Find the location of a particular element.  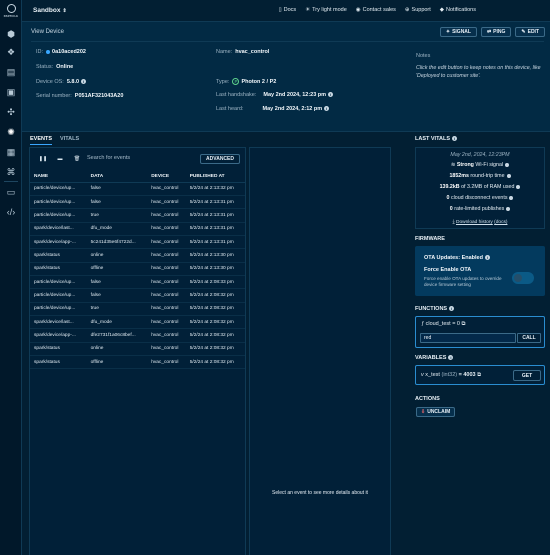

event-search-input: Search for events is located at coordinates (108, 158).